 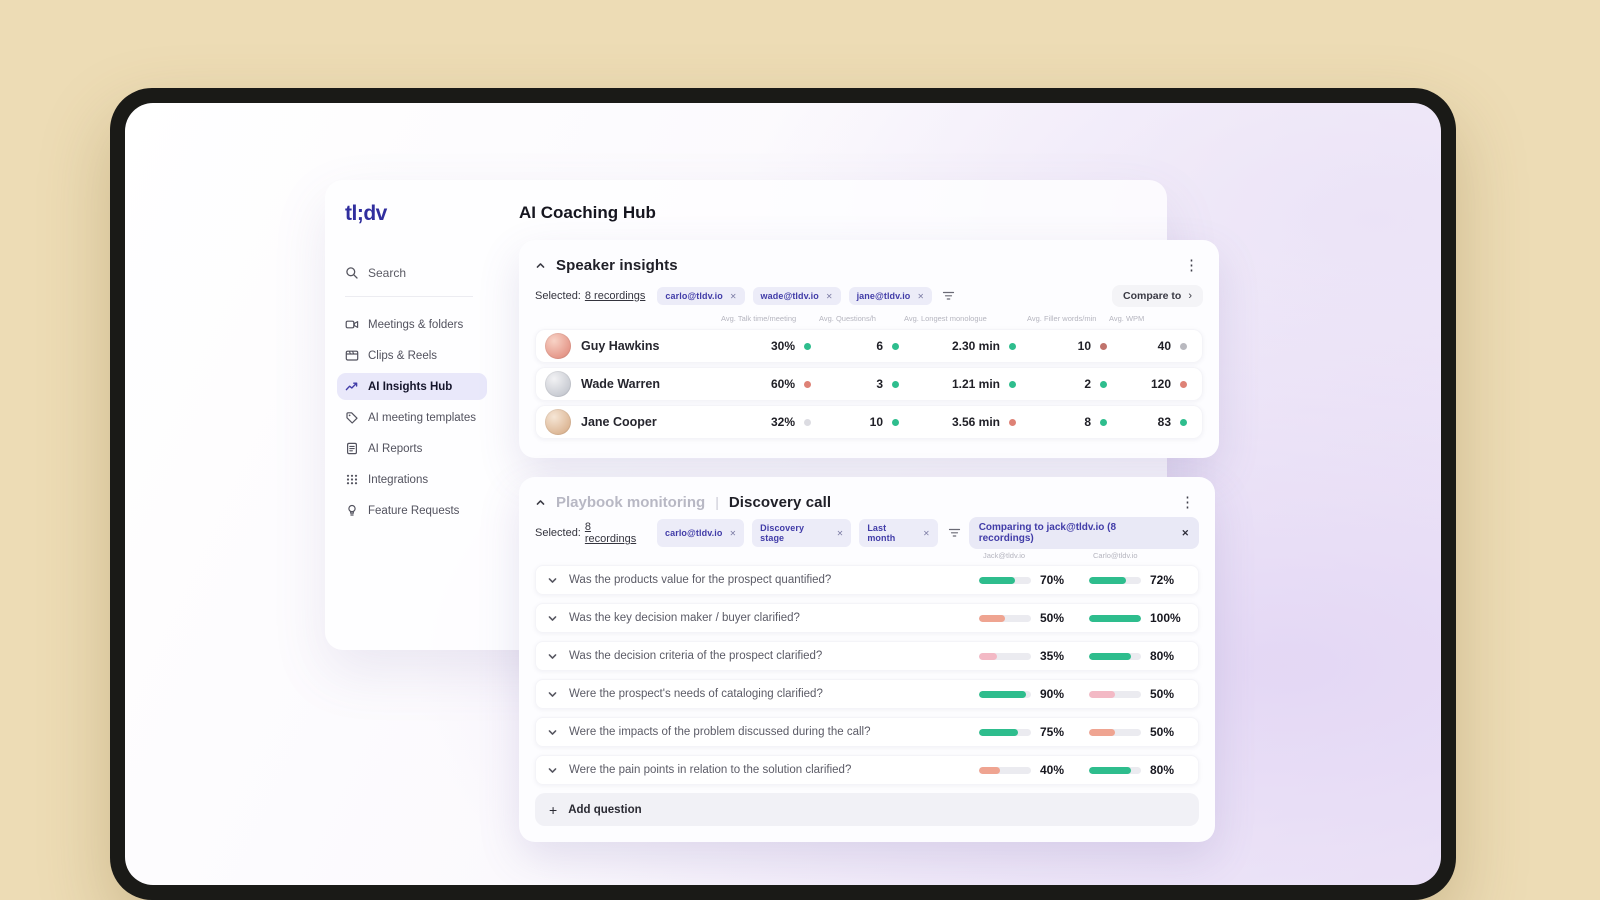 What do you see at coordinates (867, 809) in the screenshot?
I see `add-question-button: + Add question` at bounding box center [867, 809].